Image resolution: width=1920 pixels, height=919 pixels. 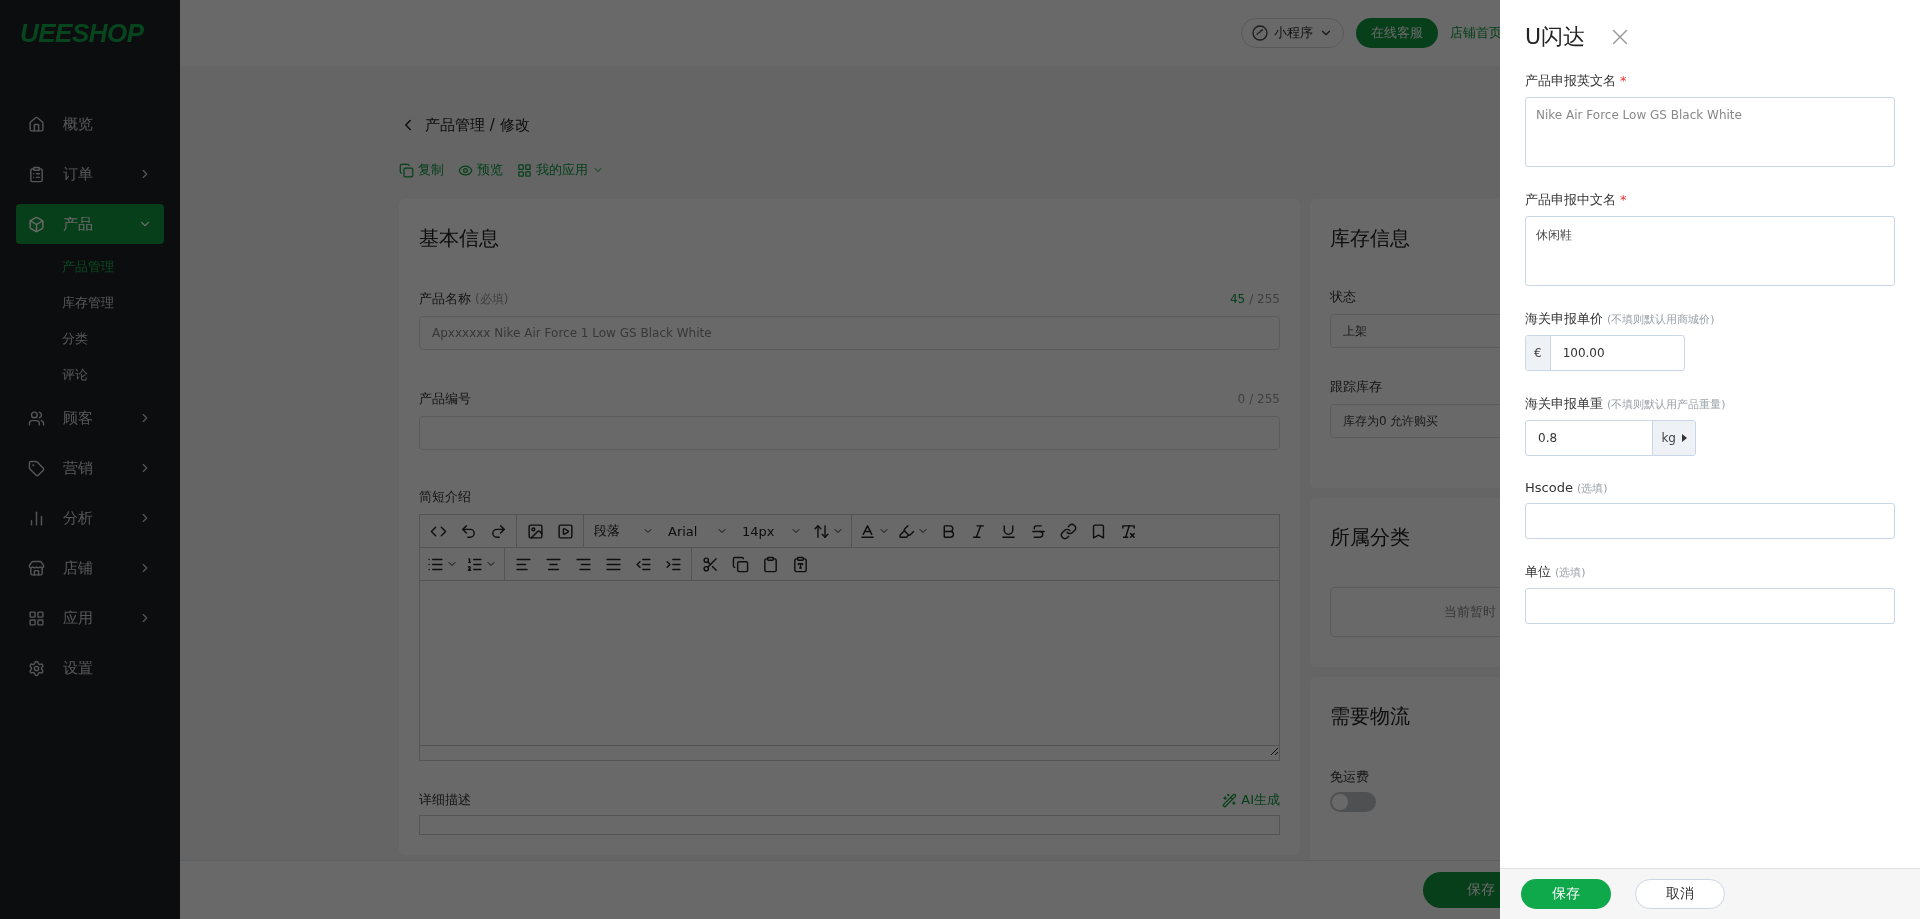 What do you see at coordinates (624, 531) in the screenshot?
I see `toolbar-select: 段落` at bounding box center [624, 531].